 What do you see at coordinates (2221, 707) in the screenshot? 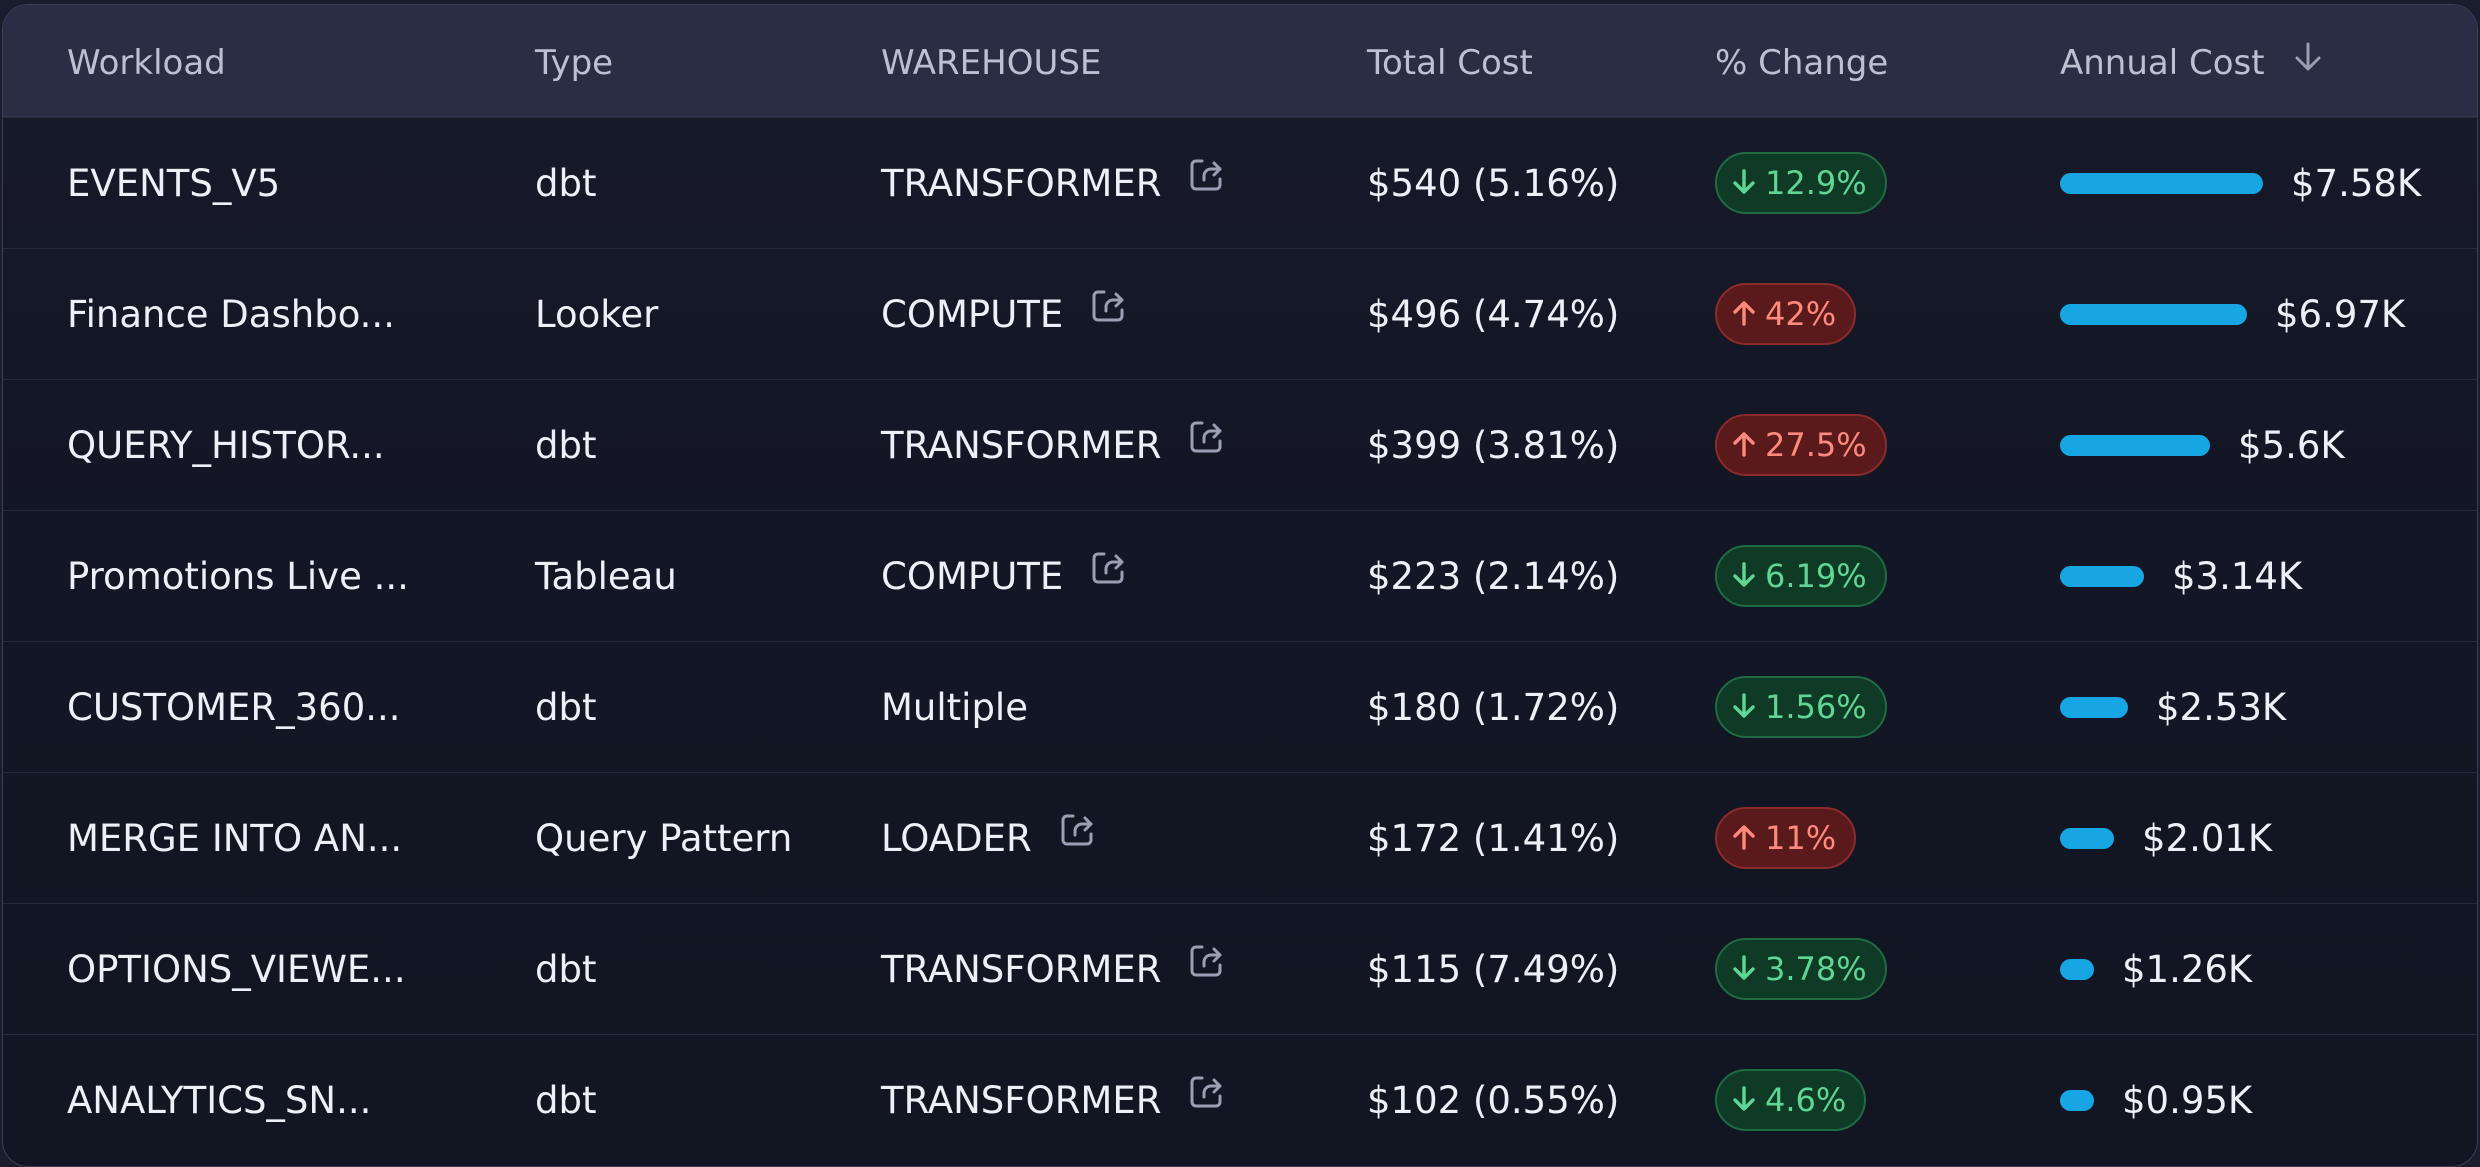
I see `annual-cost-value: $2.53K` at bounding box center [2221, 707].